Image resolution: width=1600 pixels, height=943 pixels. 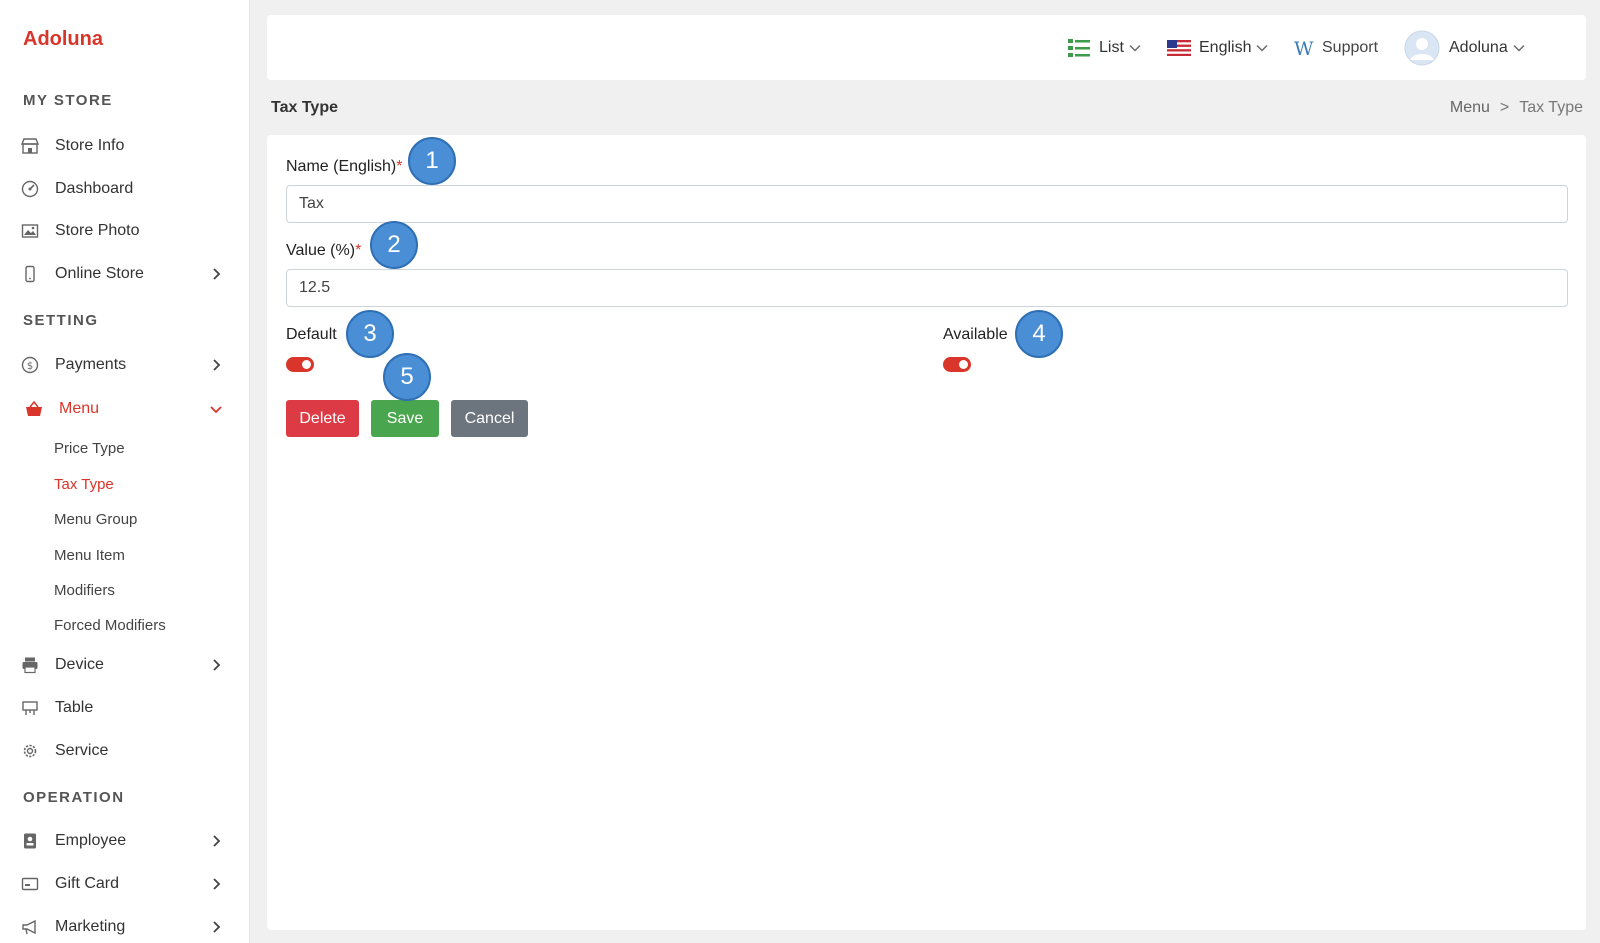 What do you see at coordinates (125, 665) in the screenshot?
I see `sidebar-item-device: Device` at bounding box center [125, 665].